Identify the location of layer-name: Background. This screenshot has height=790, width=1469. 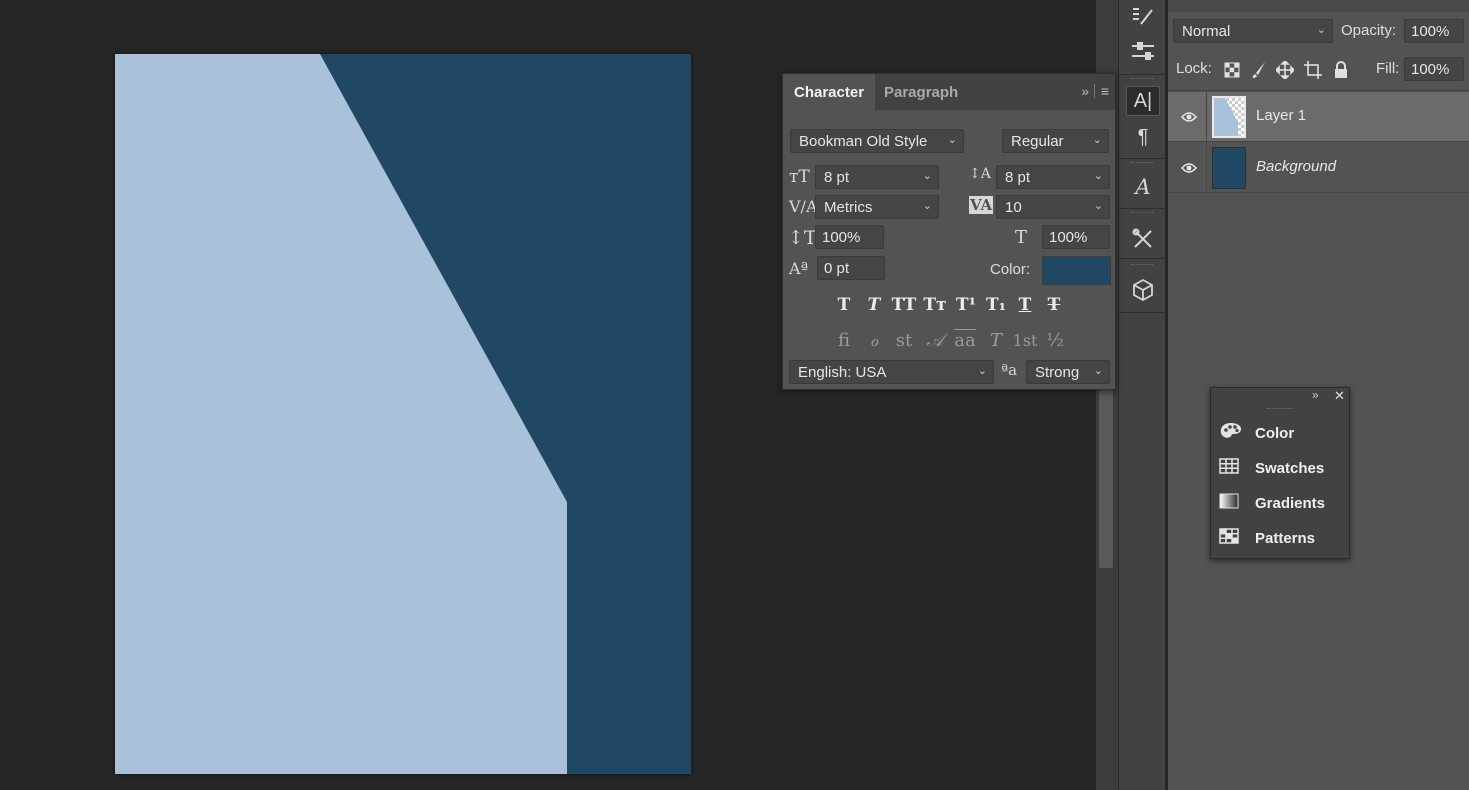
(1296, 166).